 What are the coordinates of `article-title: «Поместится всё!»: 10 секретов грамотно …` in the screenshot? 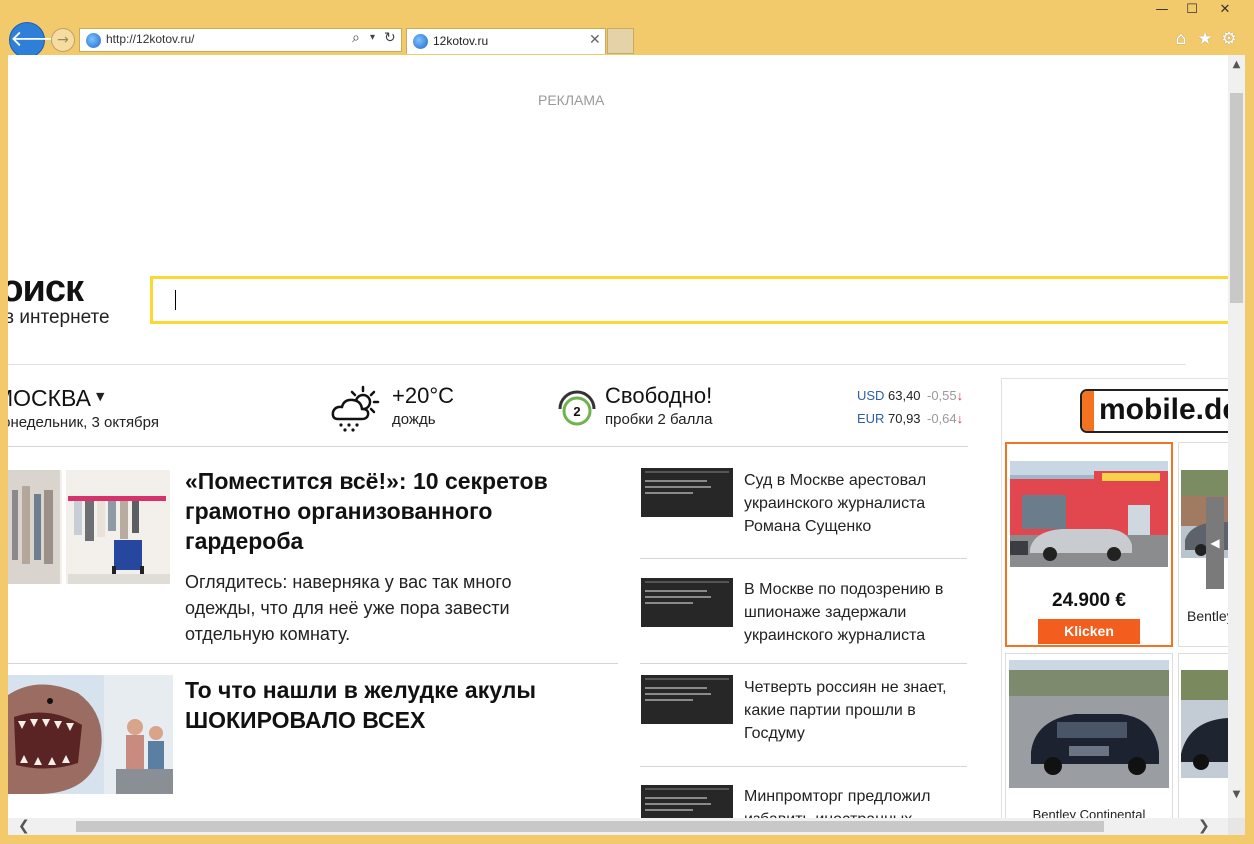 It's located at (375, 511).